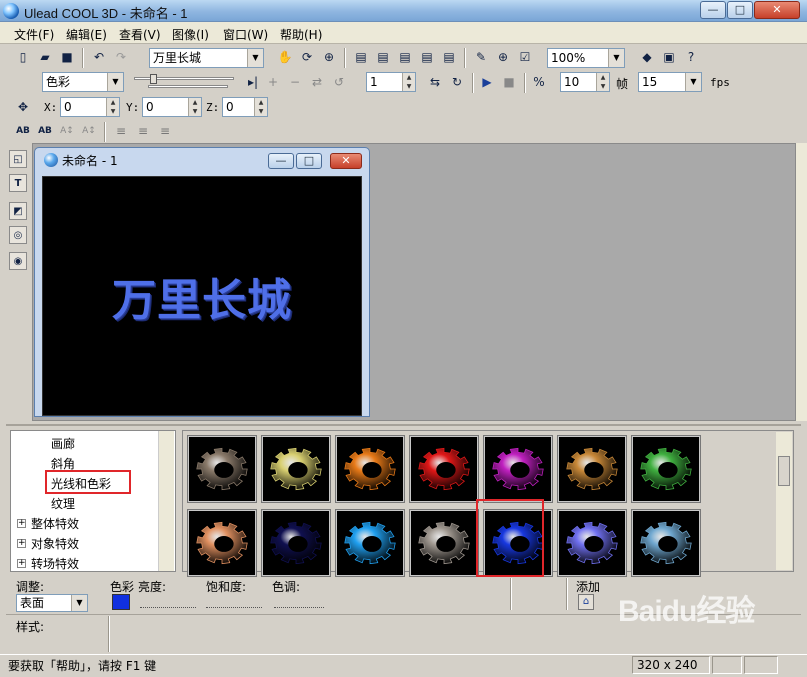 The height and width of the screenshot is (677, 807). I want to click on remove-key-icon: −, so click(295, 82).